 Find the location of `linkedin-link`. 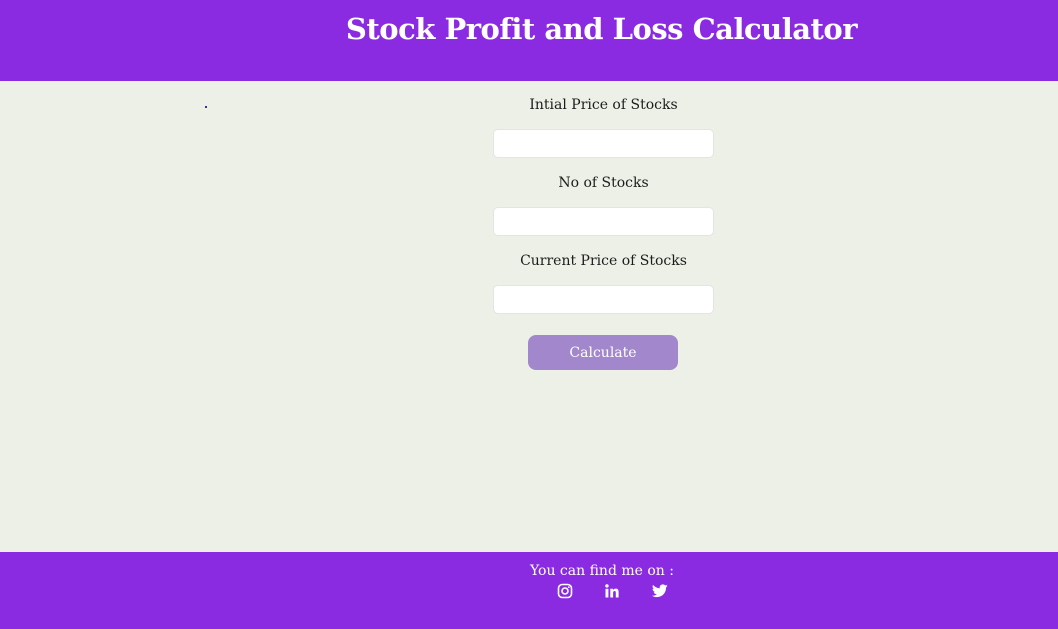

linkedin-link is located at coordinates (612, 591).